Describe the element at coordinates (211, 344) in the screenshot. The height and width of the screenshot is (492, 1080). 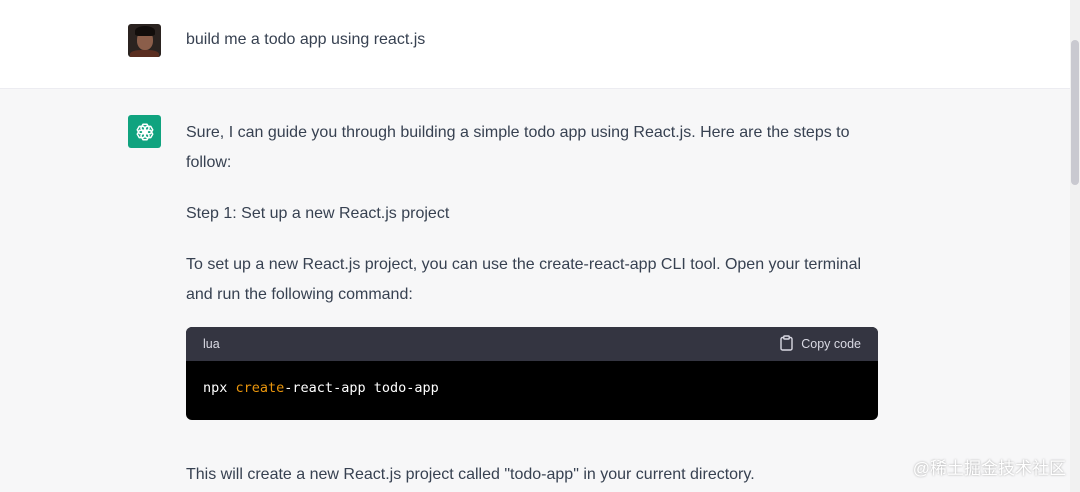
I see `code-language-label: lua` at that location.